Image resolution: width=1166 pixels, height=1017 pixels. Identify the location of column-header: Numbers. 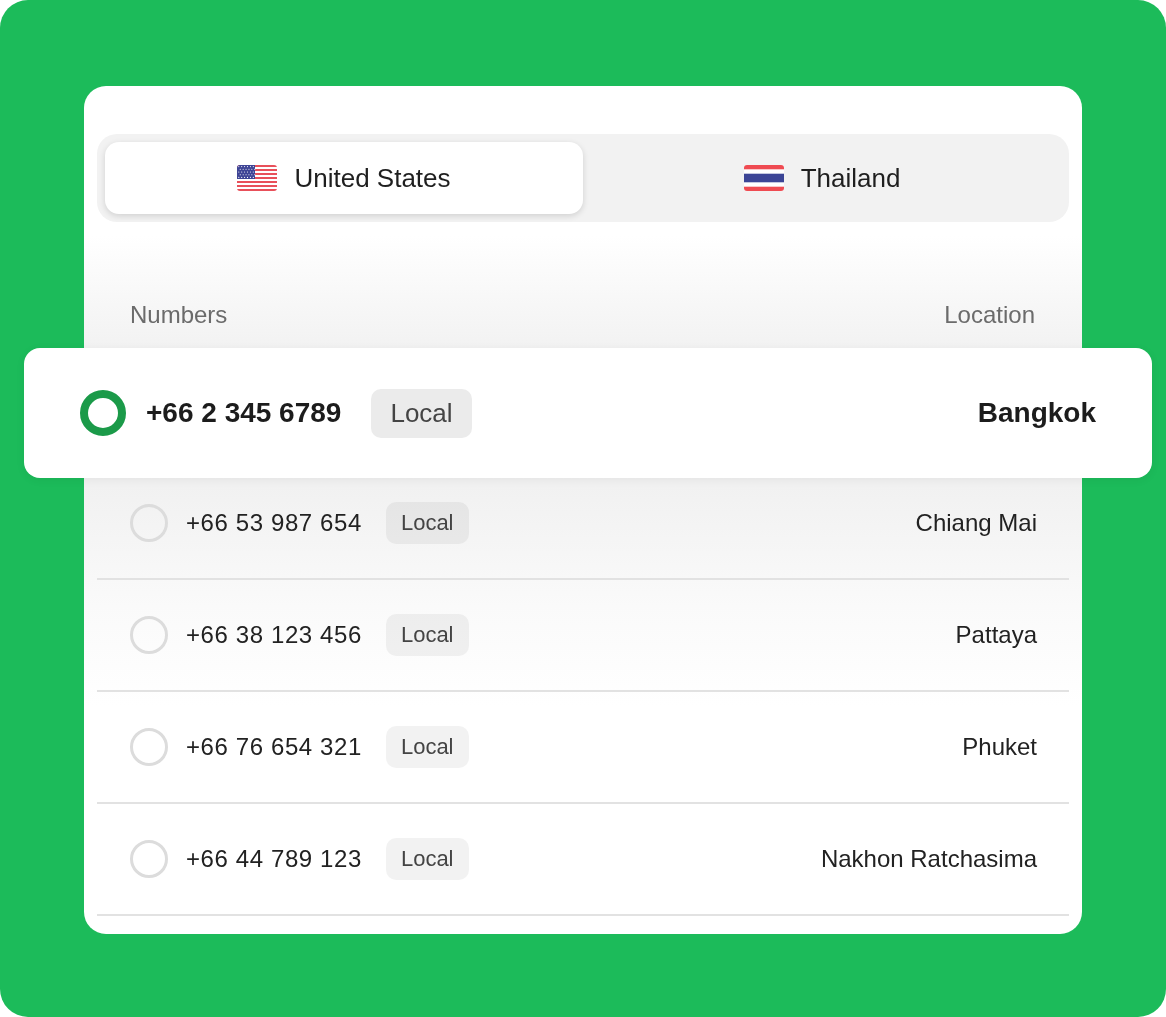
(179, 315).